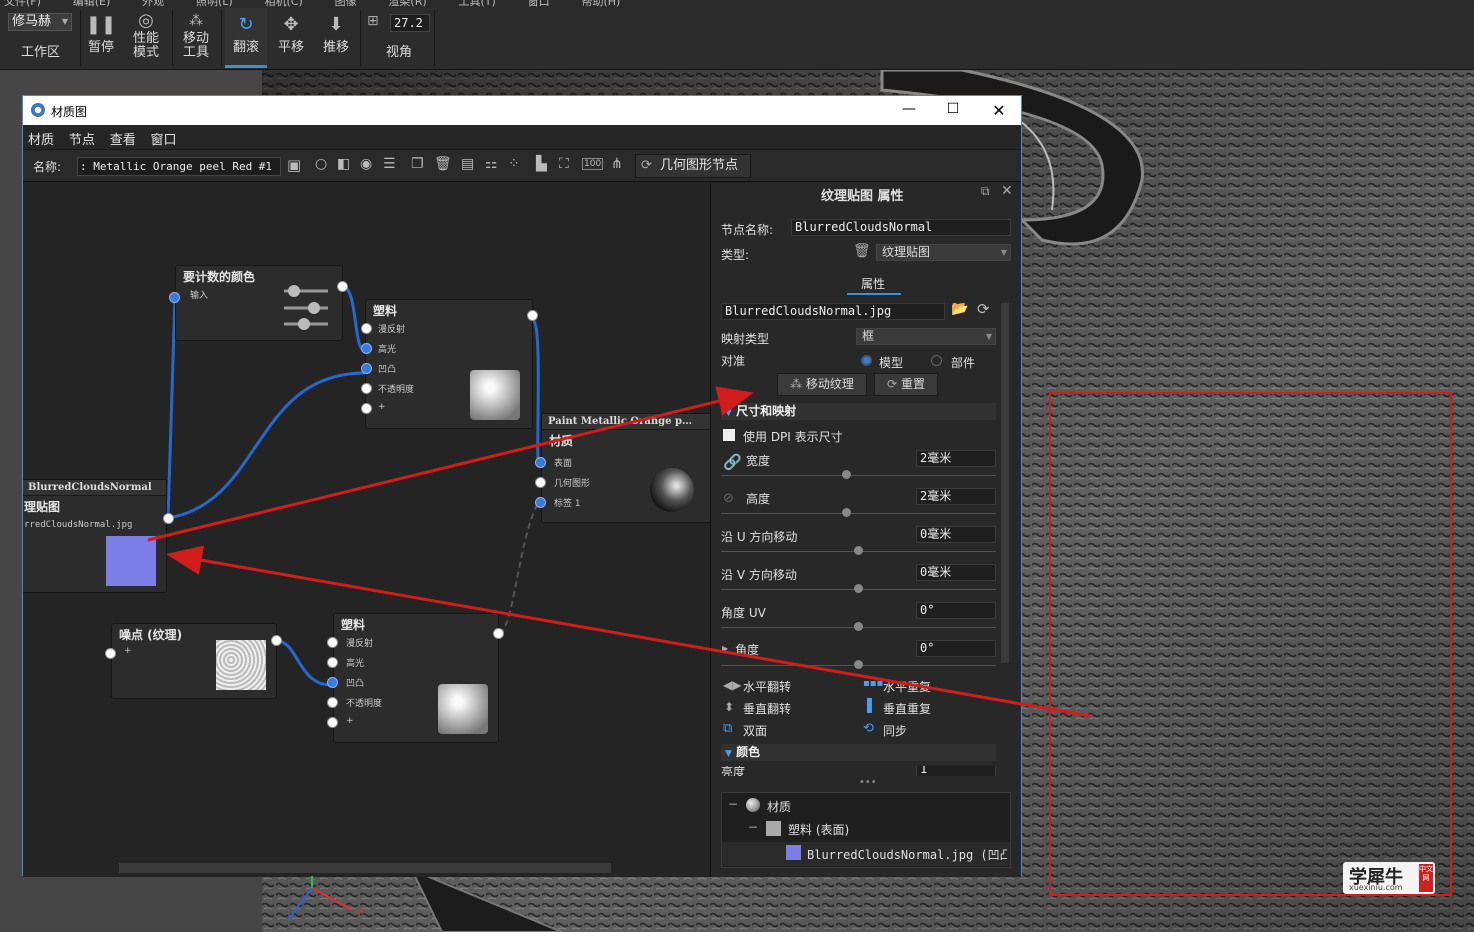 Image resolution: width=1474 pixels, height=932 pixels. What do you see at coordinates (727, 728) in the screenshot?
I see `two-sided-icon: ⧉` at bounding box center [727, 728].